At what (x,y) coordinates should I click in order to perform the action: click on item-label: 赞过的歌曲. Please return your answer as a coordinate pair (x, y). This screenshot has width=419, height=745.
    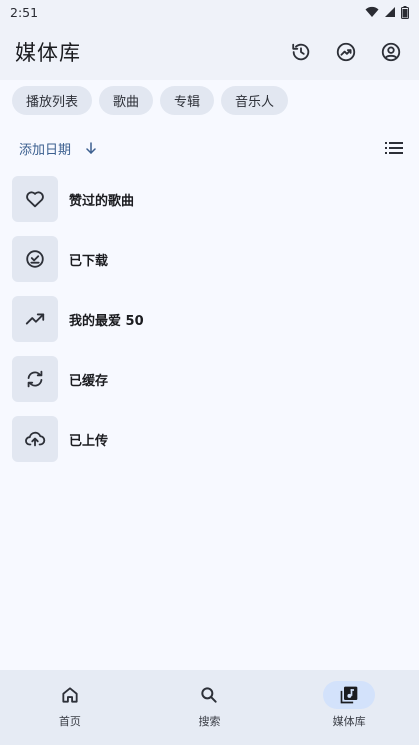
    Looking at the image, I should click on (102, 201).